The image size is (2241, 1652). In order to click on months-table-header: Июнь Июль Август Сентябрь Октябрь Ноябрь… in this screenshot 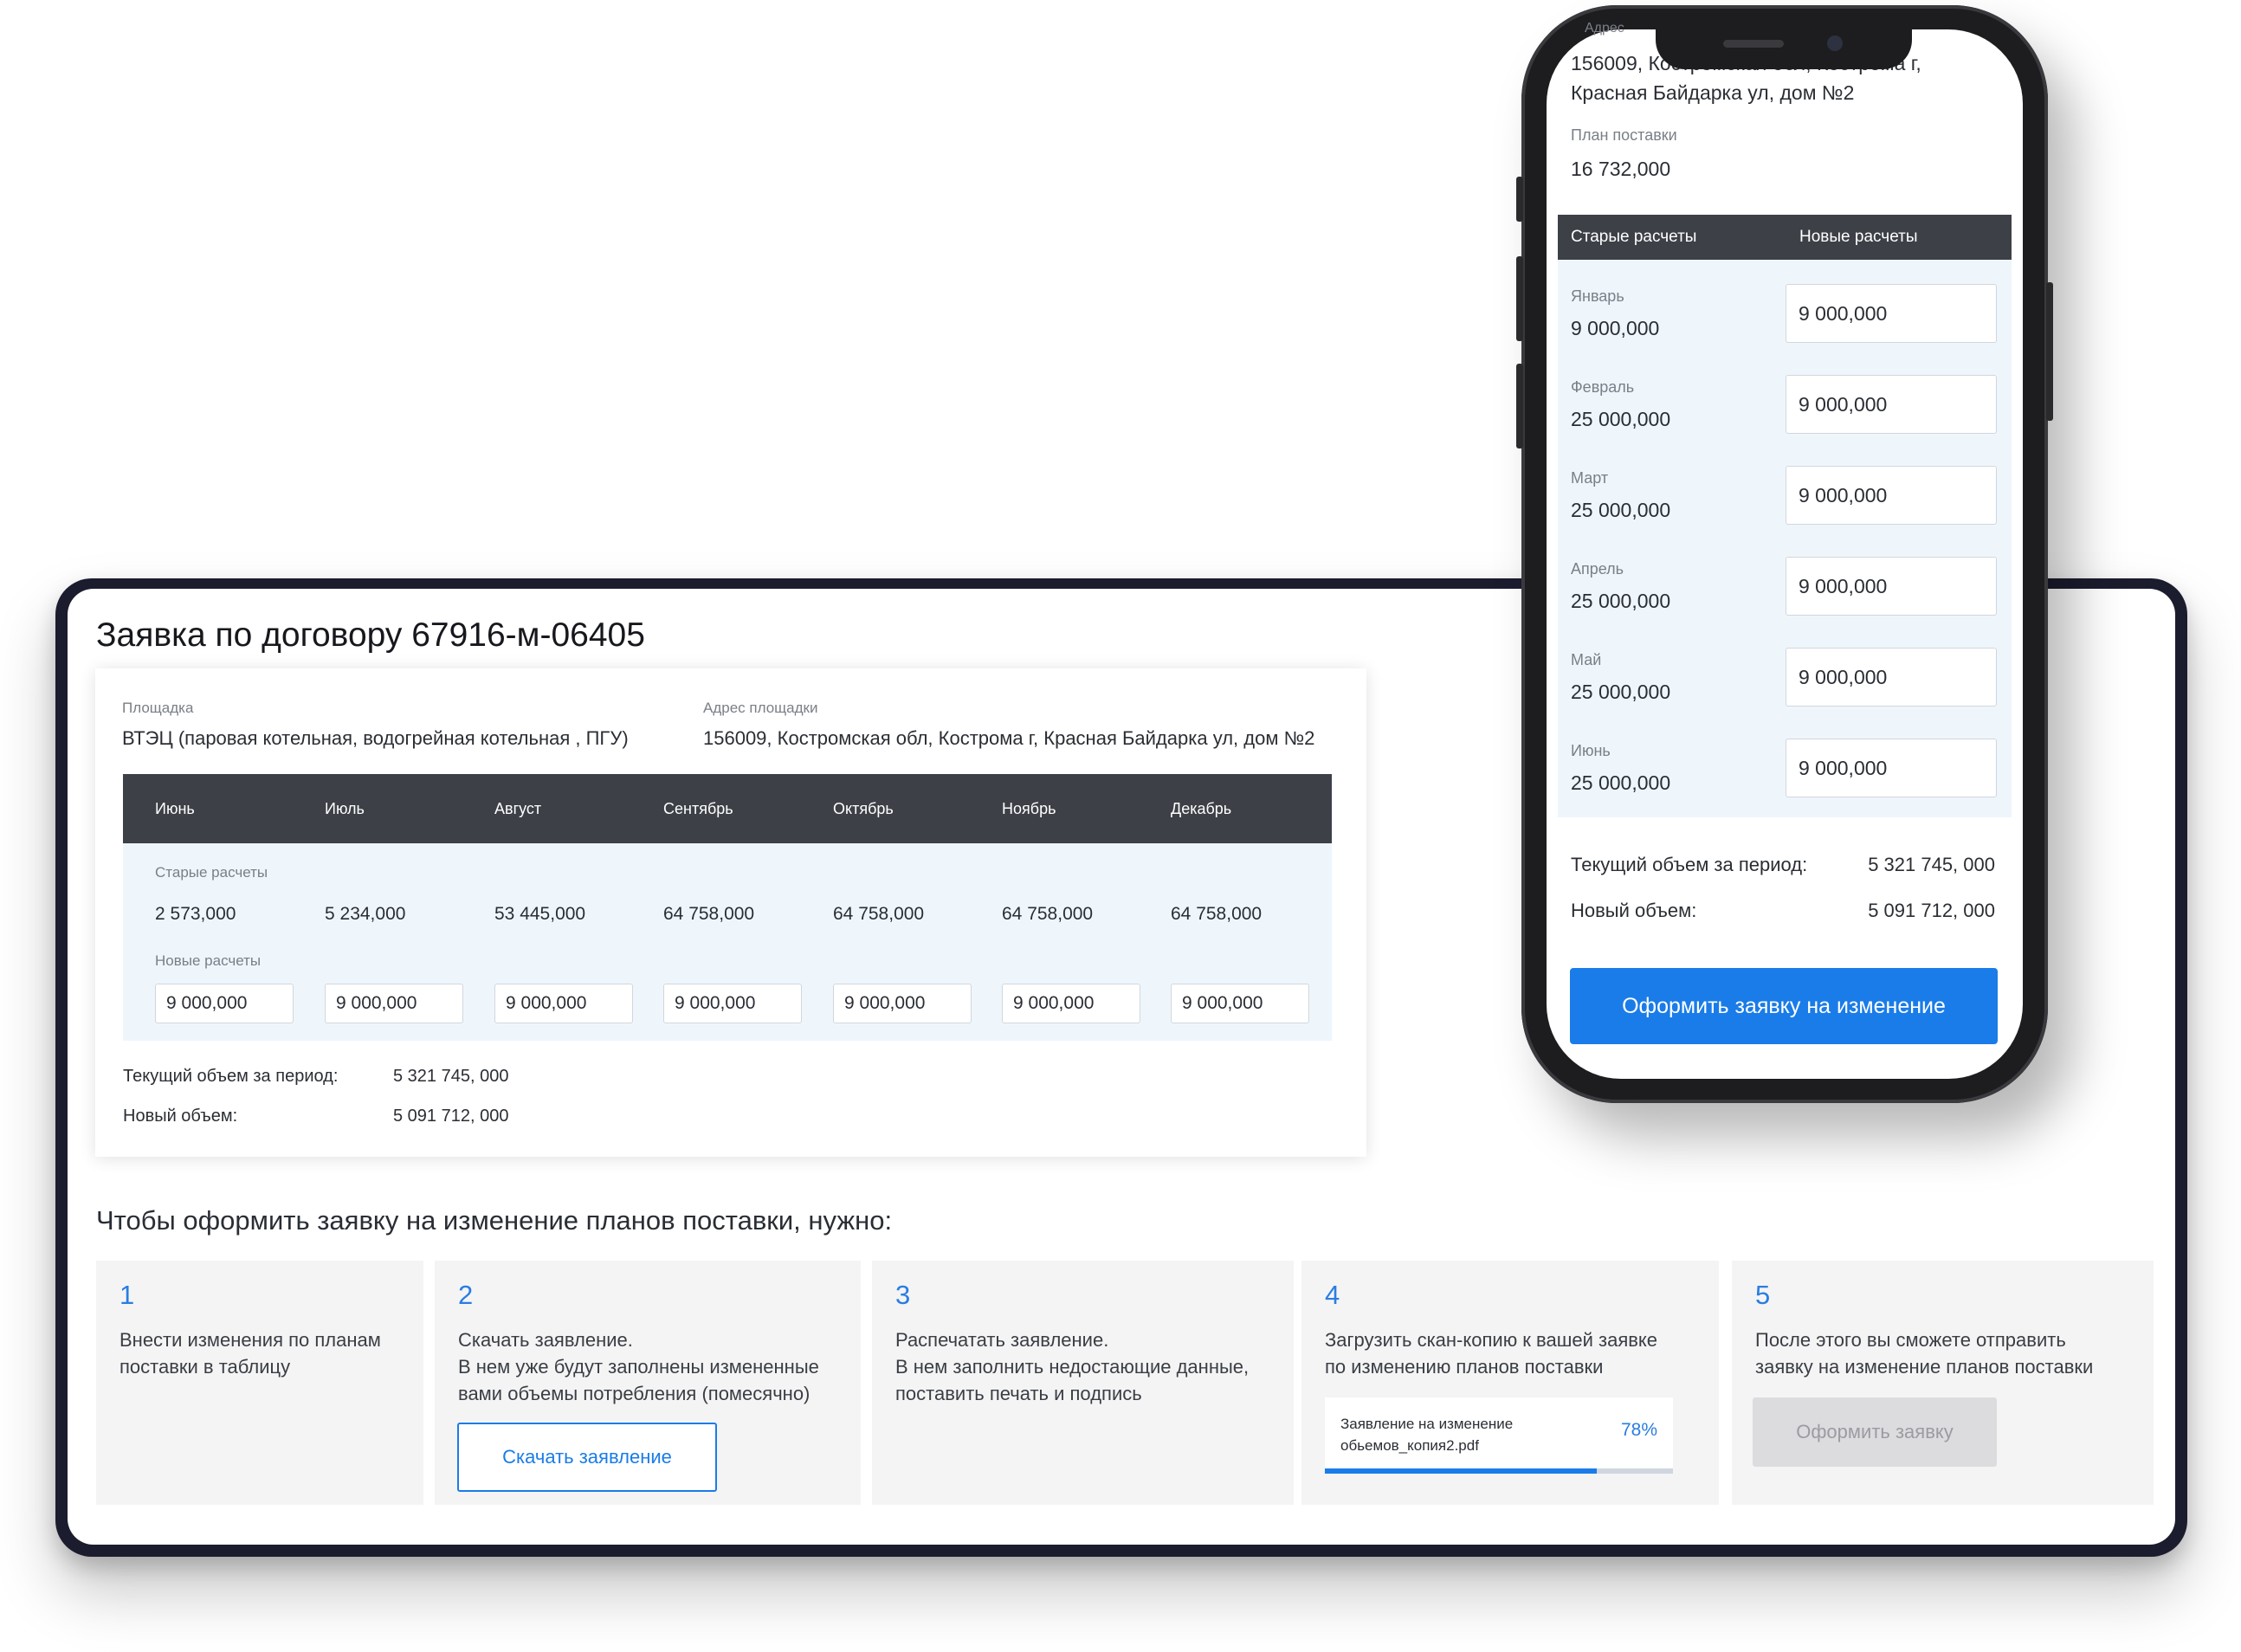, I will do `click(728, 809)`.